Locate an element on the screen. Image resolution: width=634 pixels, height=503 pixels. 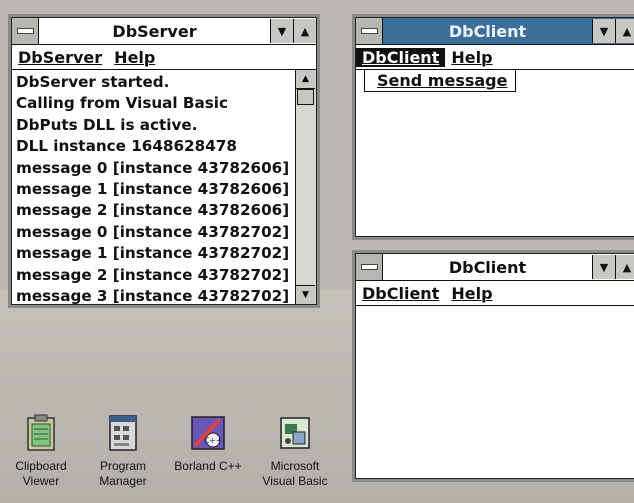
window-title: DbServer is located at coordinates (154, 31).